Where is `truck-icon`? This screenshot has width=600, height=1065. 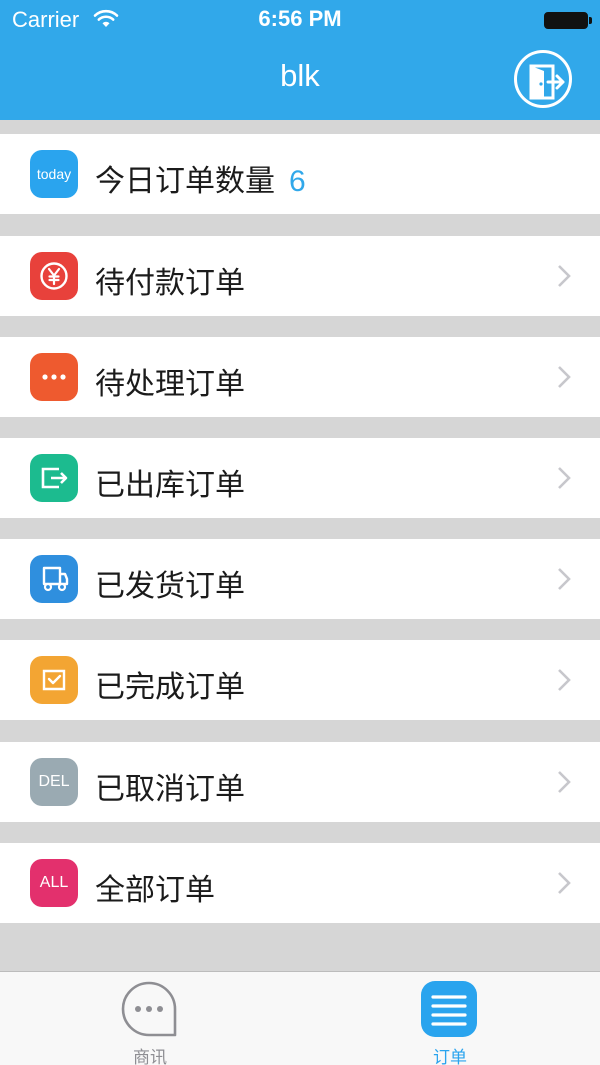
truck-icon is located at coordinates (54, 579).